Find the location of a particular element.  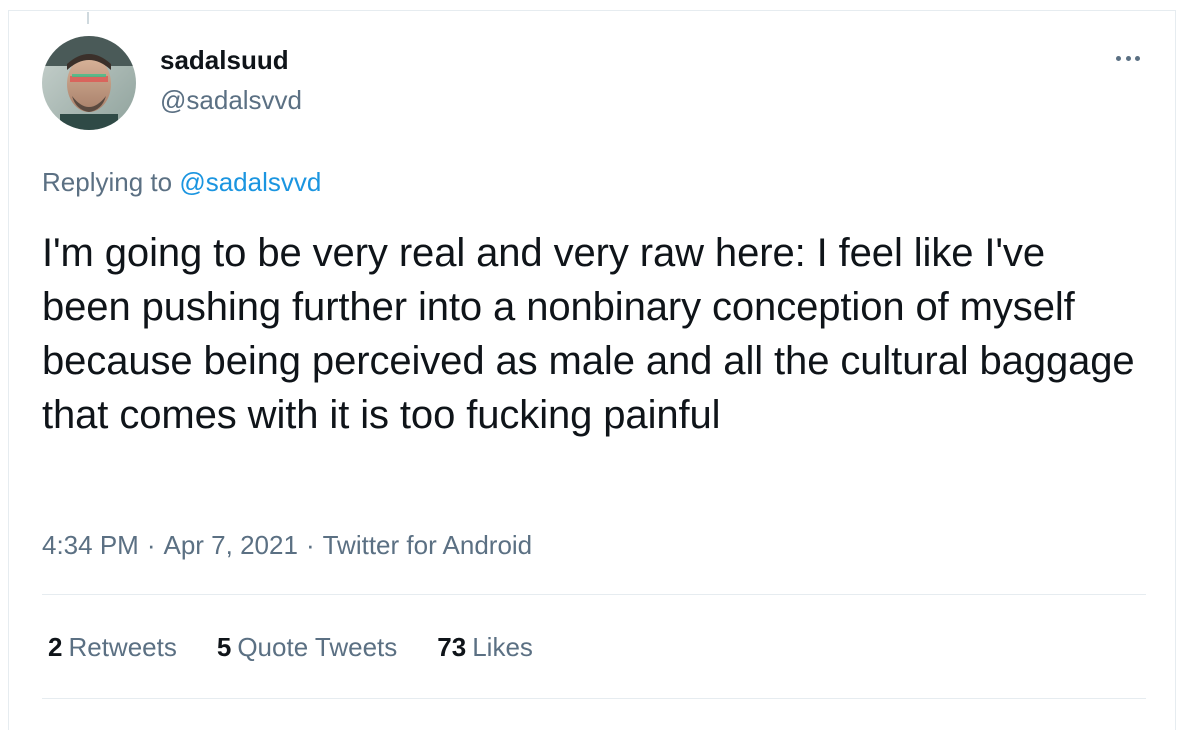

likes-count: 73 is located at coordinates (452, 647).